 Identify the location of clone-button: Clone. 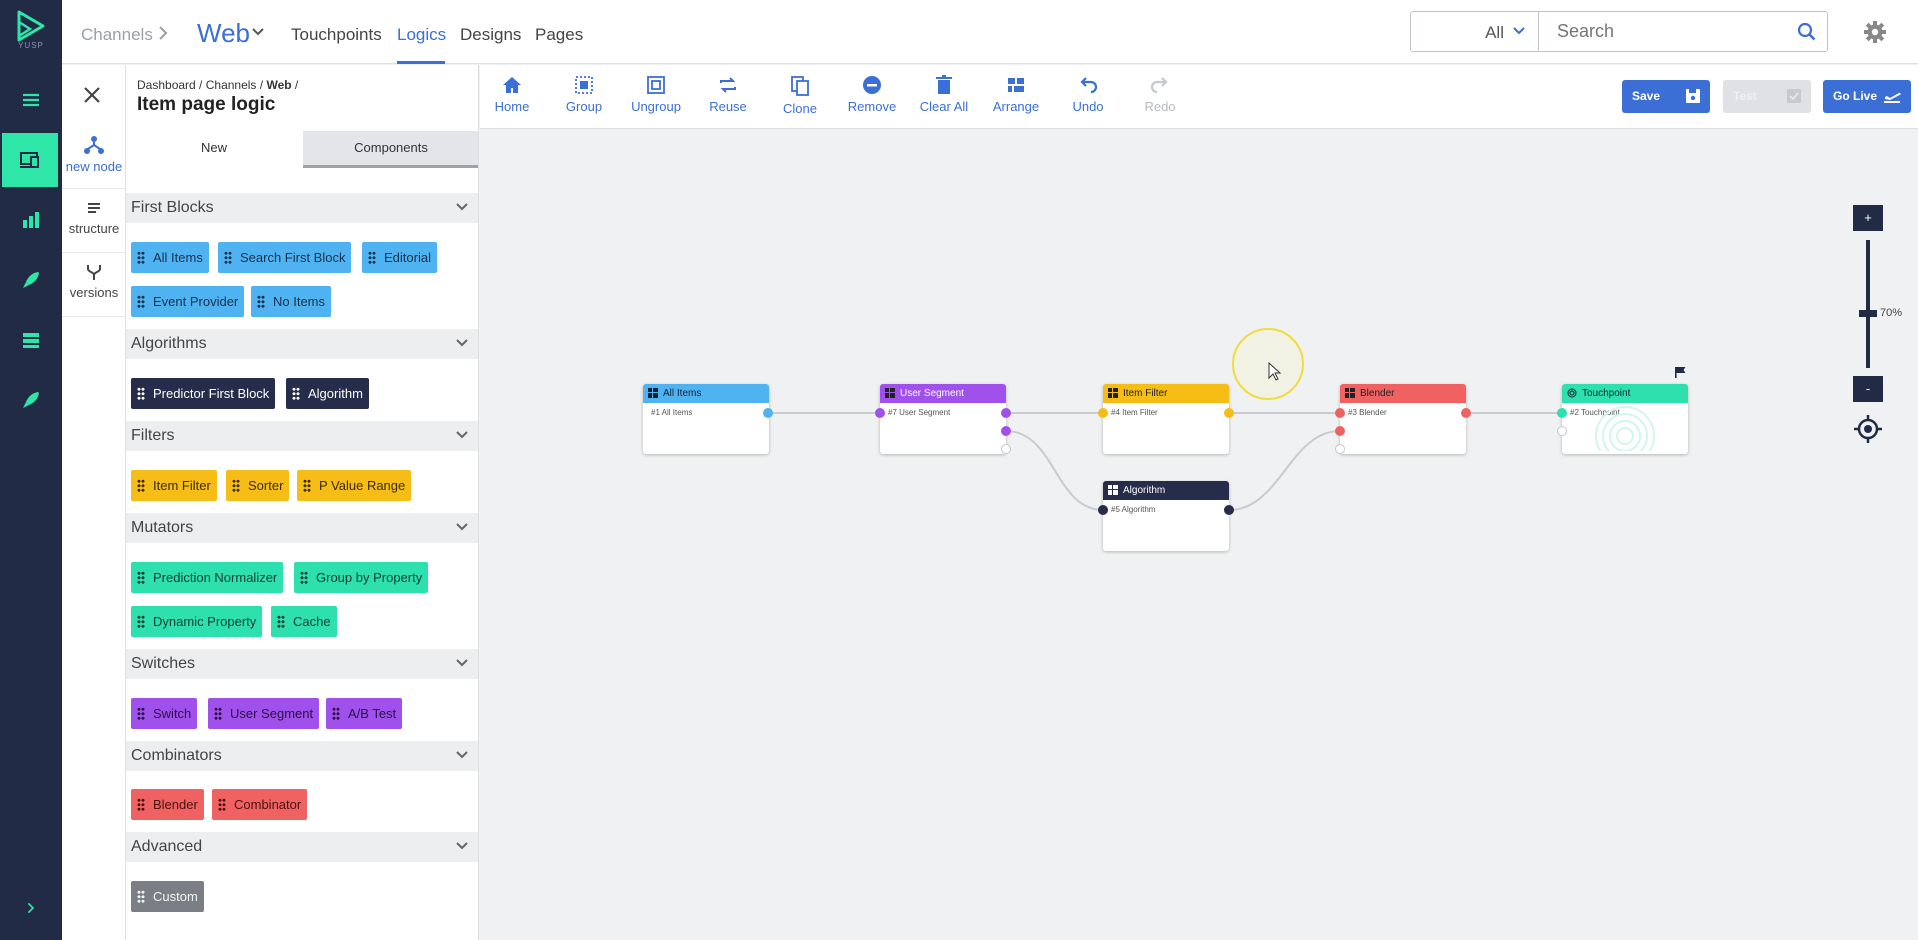
(800, 96).